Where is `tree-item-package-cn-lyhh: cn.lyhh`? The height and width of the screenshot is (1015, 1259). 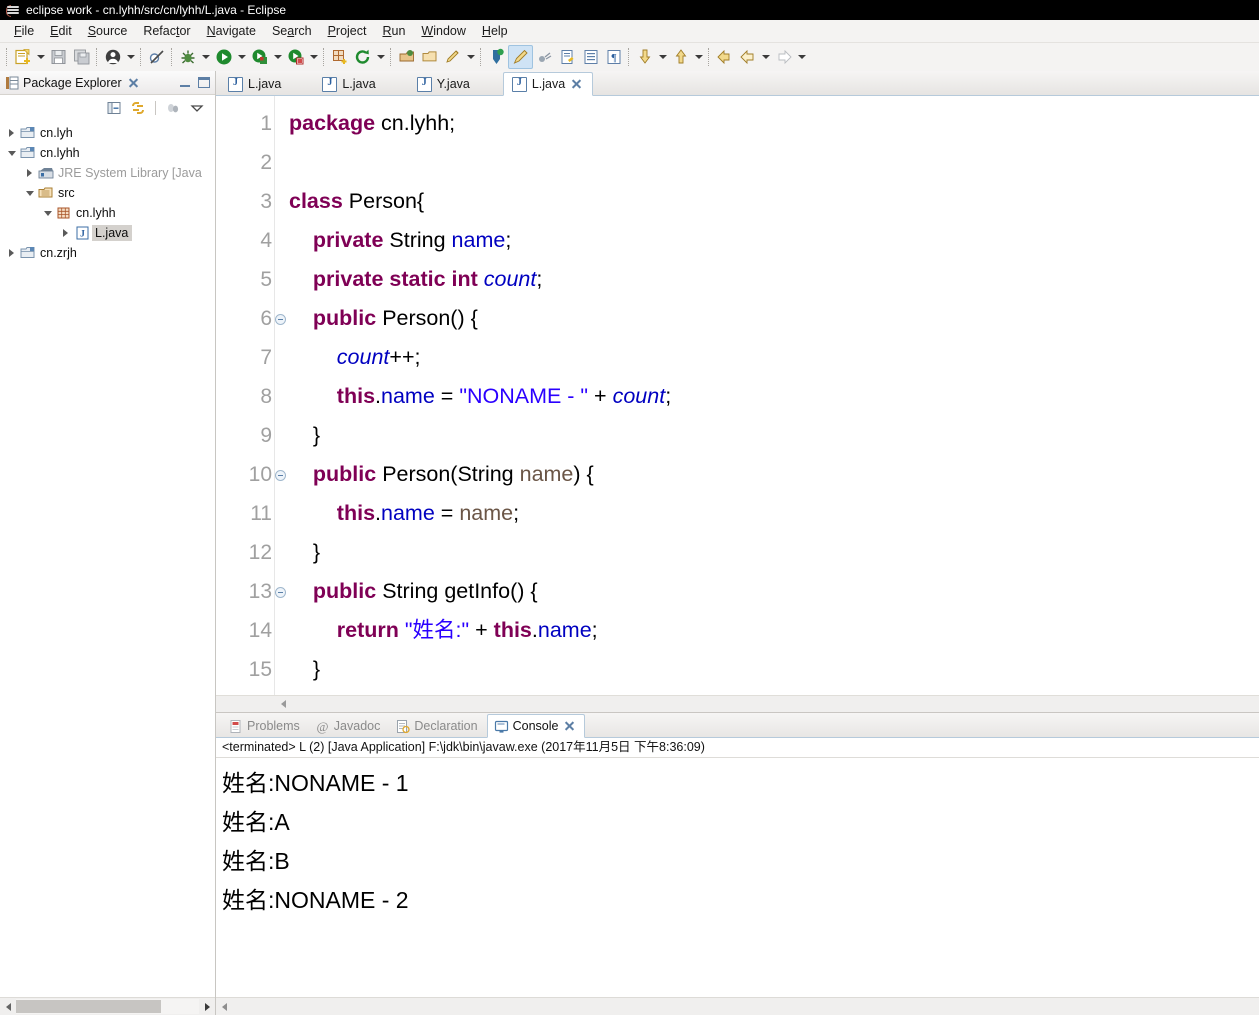 tree-item-package-cn-lyhh: cn.lyhh is located at coordinates (107, 213).